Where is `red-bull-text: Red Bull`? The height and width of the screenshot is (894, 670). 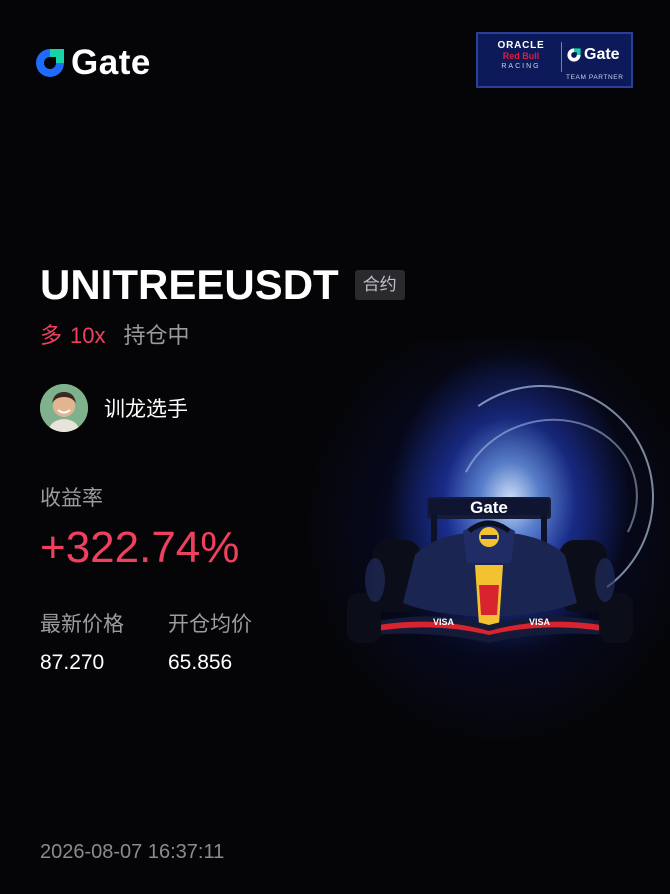
red-bull-text: Red Bull is located at coordinates (521, 56).